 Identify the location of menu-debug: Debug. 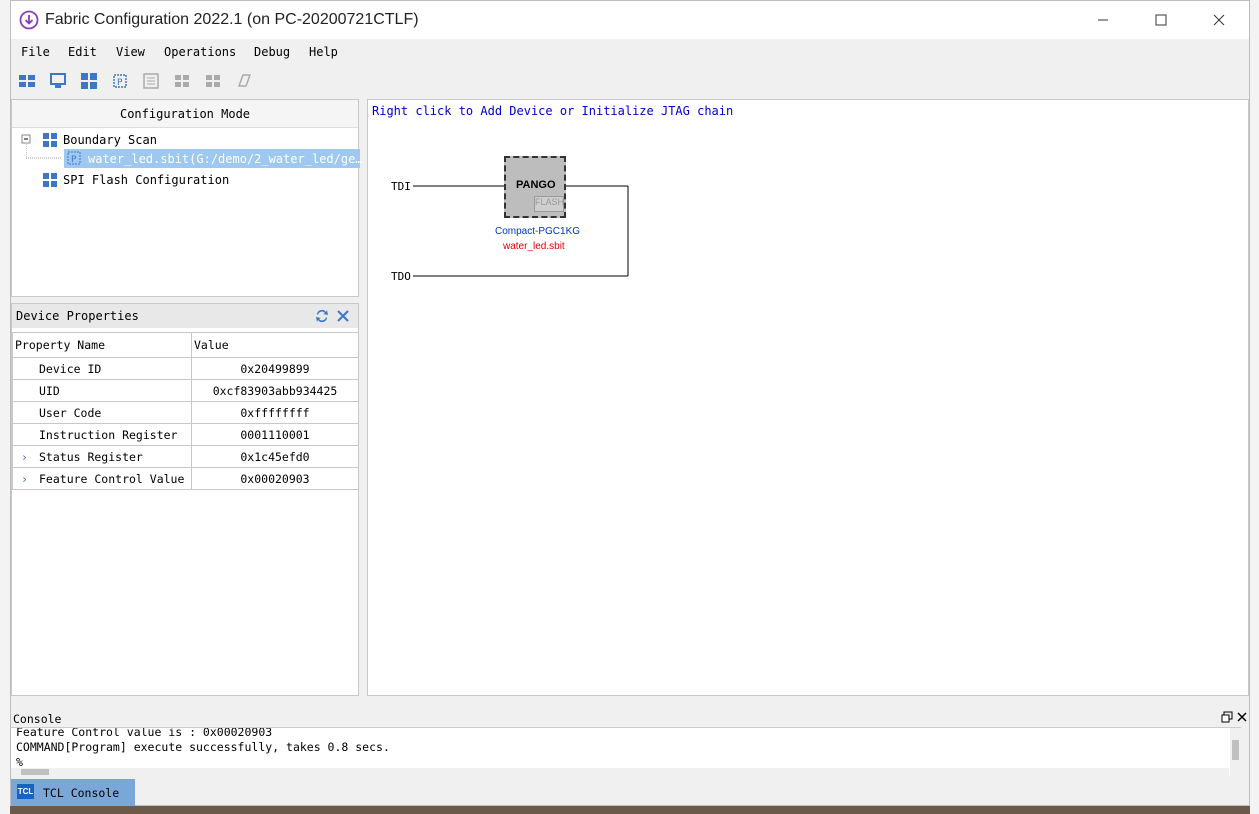
(272, 52).